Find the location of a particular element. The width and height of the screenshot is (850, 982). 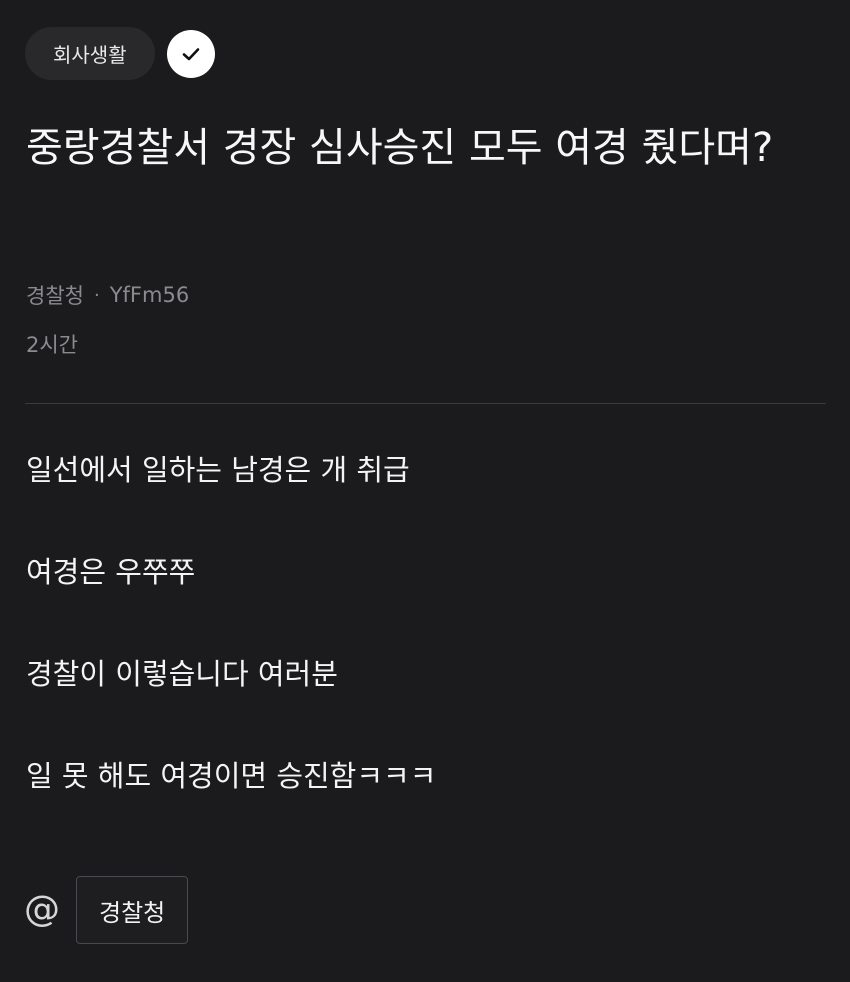

mention-tag-button: 경찰청 is located at coordinates (132, 910).